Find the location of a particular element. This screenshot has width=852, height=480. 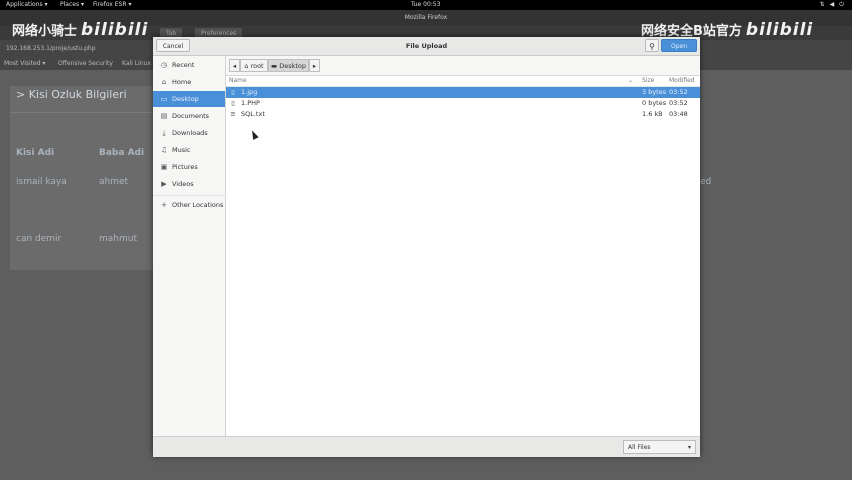

open-button: Open is located at coordinates (679, 45).